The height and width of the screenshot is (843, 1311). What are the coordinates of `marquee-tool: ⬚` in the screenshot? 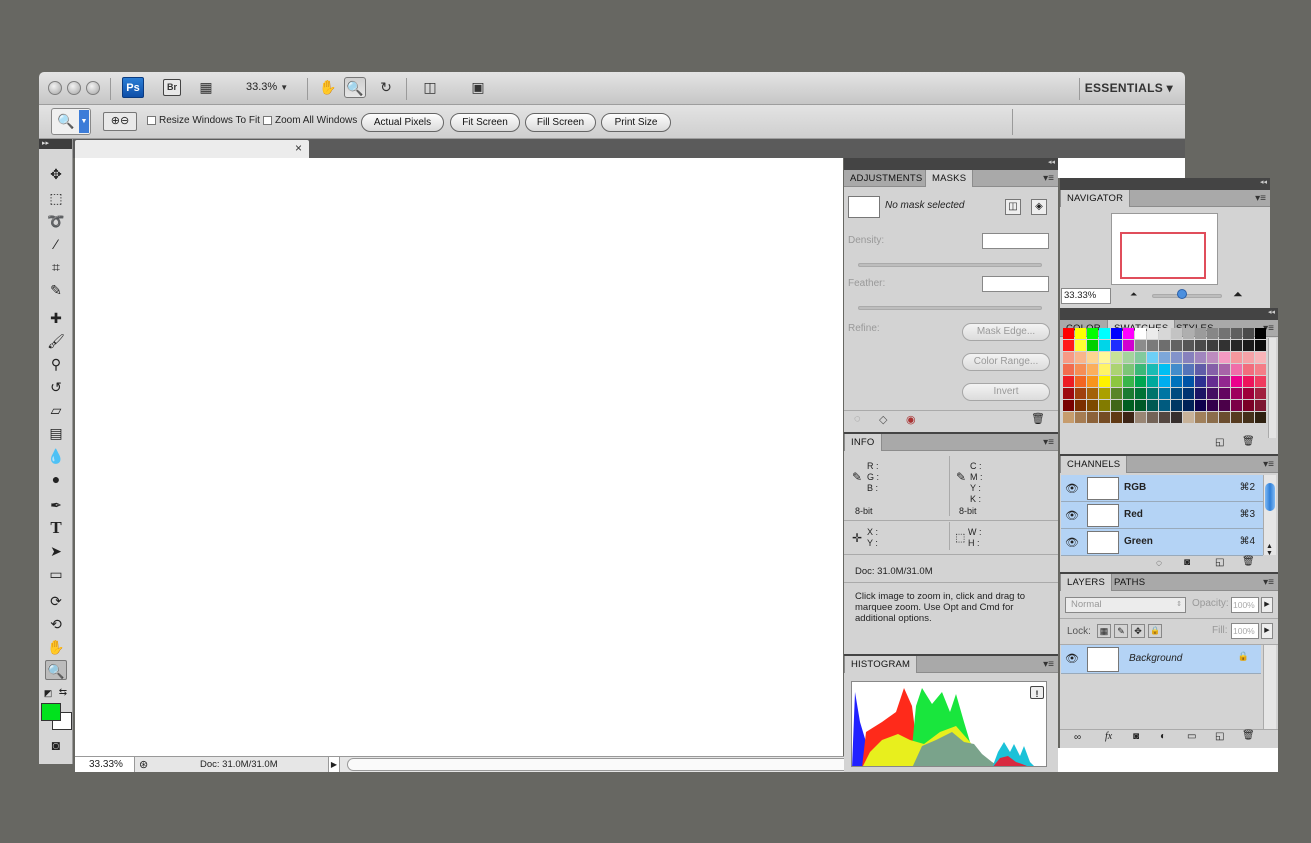 It's located at (56, 198).